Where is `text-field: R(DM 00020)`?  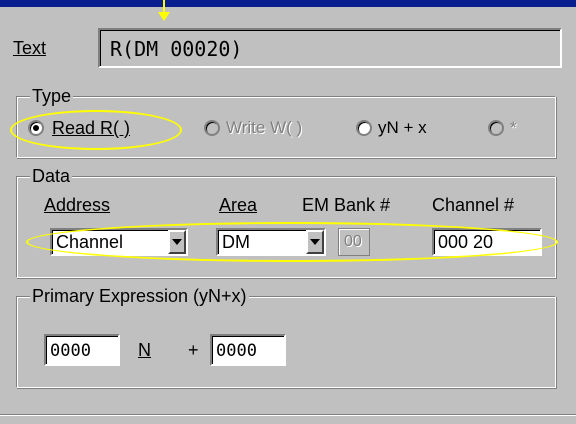 text-field: R(DM 00020) is located at coordinates (330, 48).